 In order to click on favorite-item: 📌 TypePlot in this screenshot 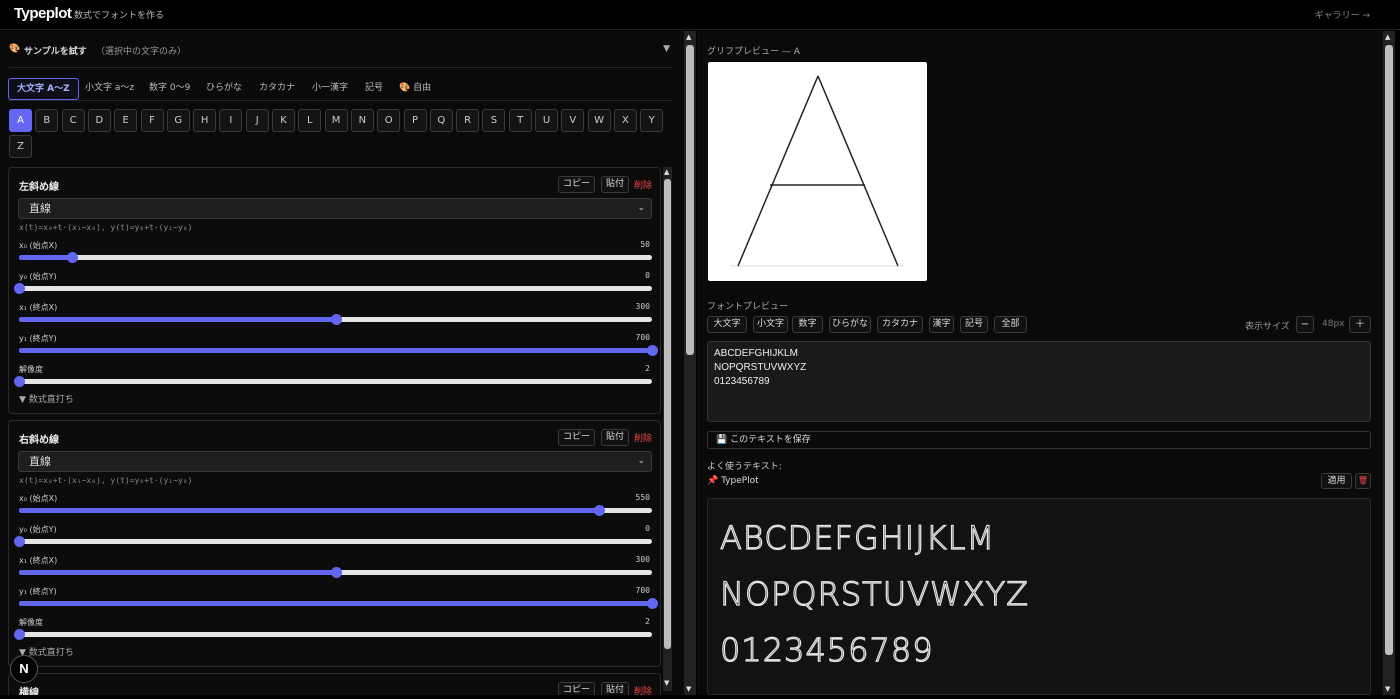, I will do `click(733, 481)`.